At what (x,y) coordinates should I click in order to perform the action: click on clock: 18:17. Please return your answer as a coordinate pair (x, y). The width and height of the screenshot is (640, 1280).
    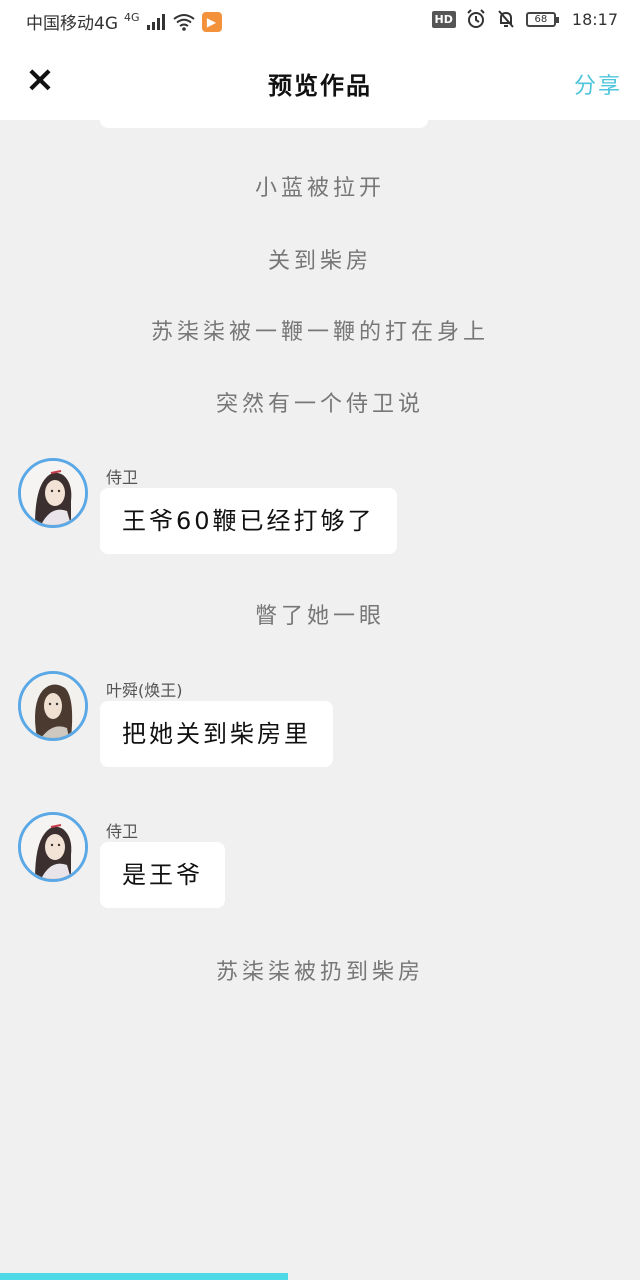
    Looking at the image, I should click on (594, 19).